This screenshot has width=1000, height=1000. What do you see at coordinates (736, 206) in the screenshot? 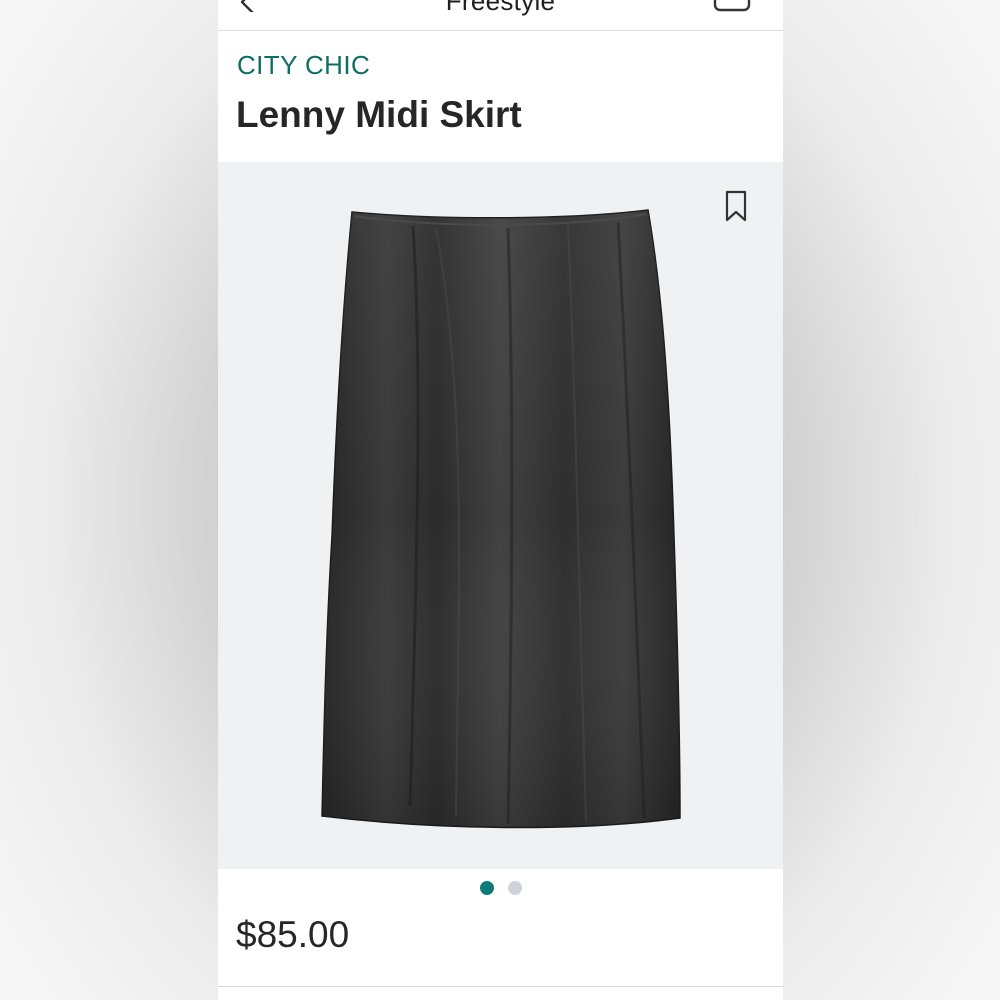
I see `bookmark-icon` at bounding box center [736, 206].